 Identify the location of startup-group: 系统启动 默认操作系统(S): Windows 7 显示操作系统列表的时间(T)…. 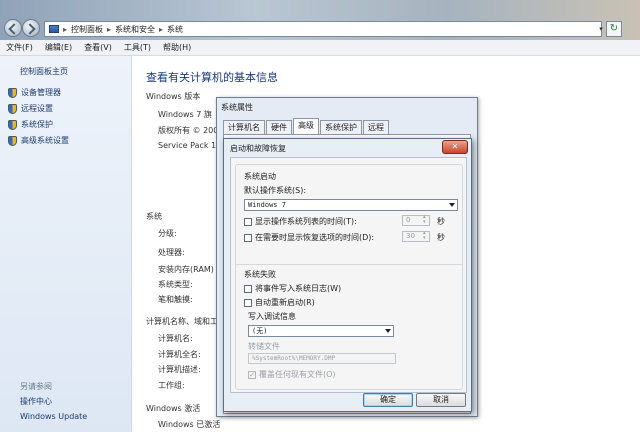
(349, 219).